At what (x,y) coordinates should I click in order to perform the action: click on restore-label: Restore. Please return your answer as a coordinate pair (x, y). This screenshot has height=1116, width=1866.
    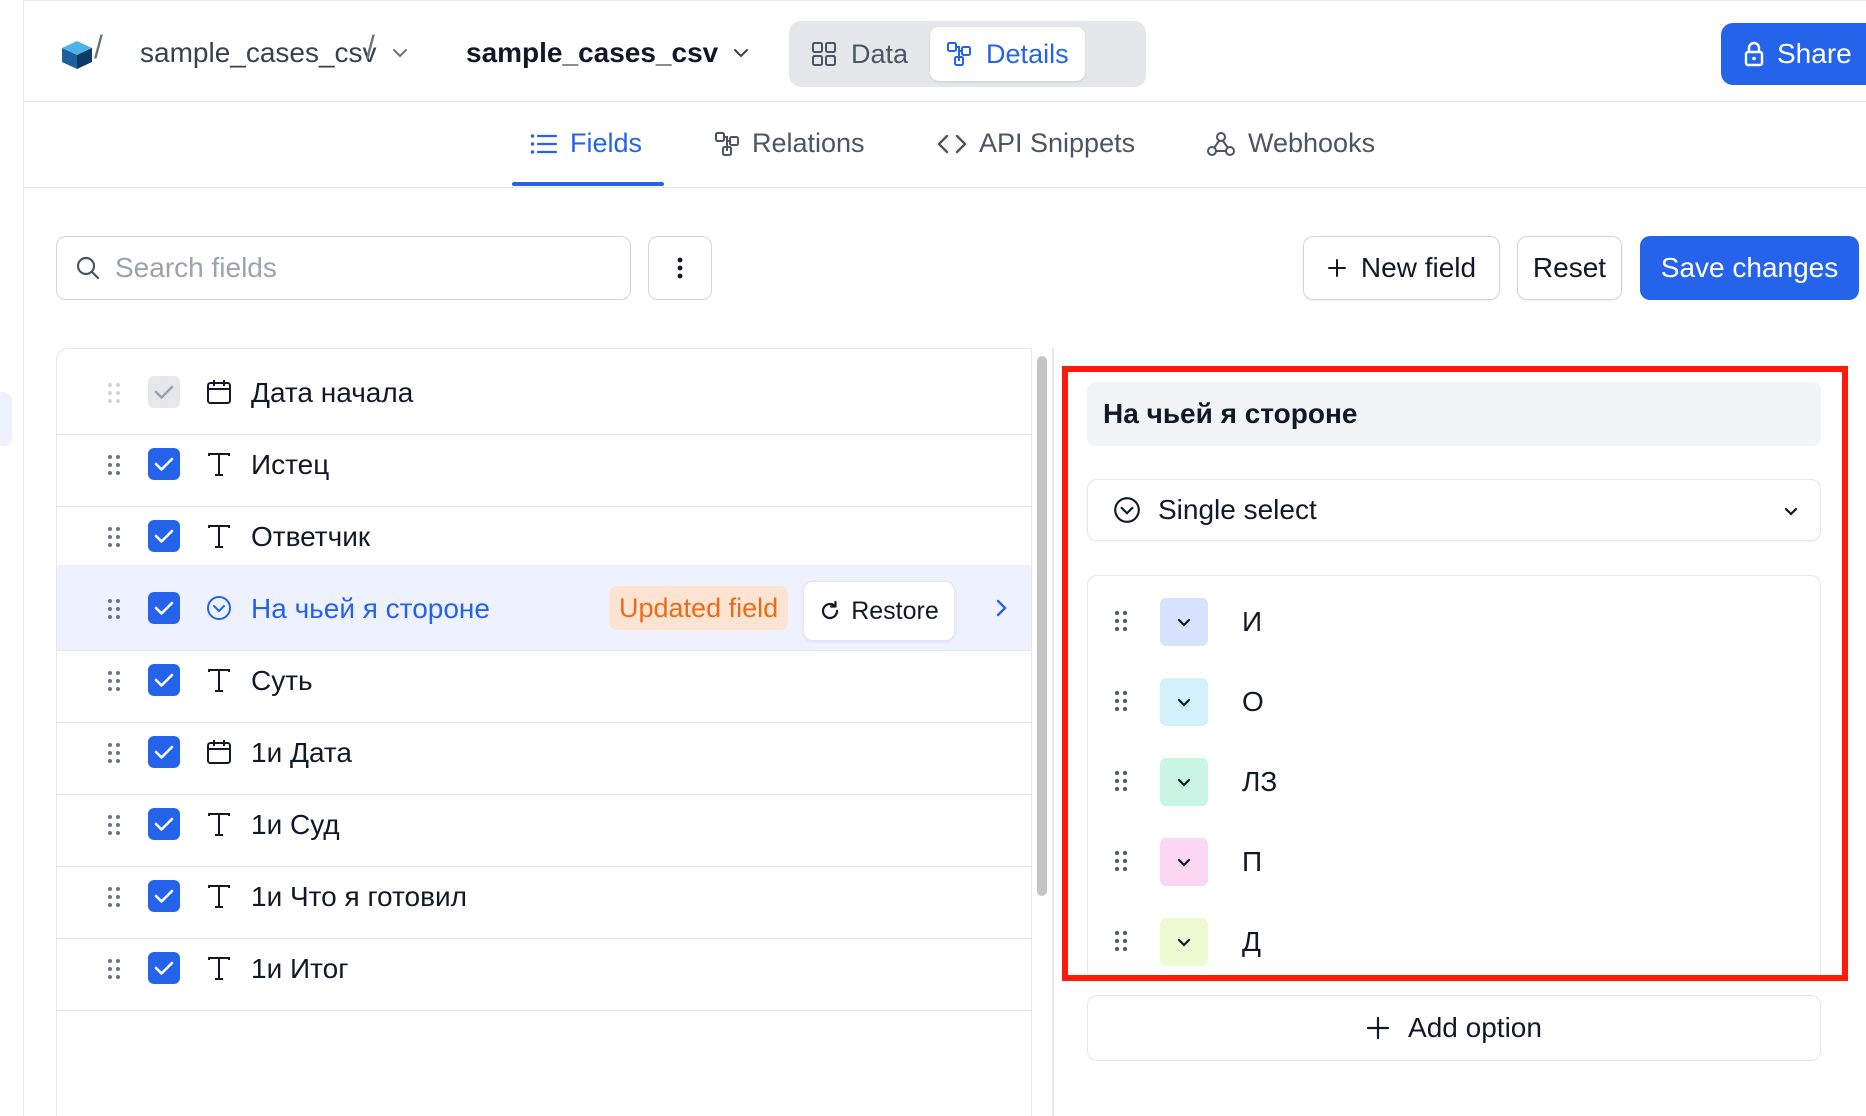
    Looking at the image, I should click on (895, 610).